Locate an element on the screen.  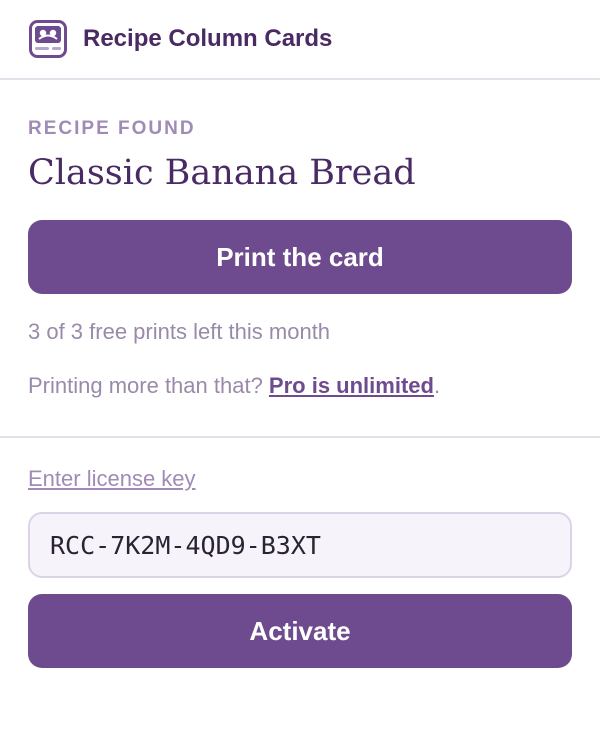
recipe-card-logo-icon is located at coordinates (48, 39).